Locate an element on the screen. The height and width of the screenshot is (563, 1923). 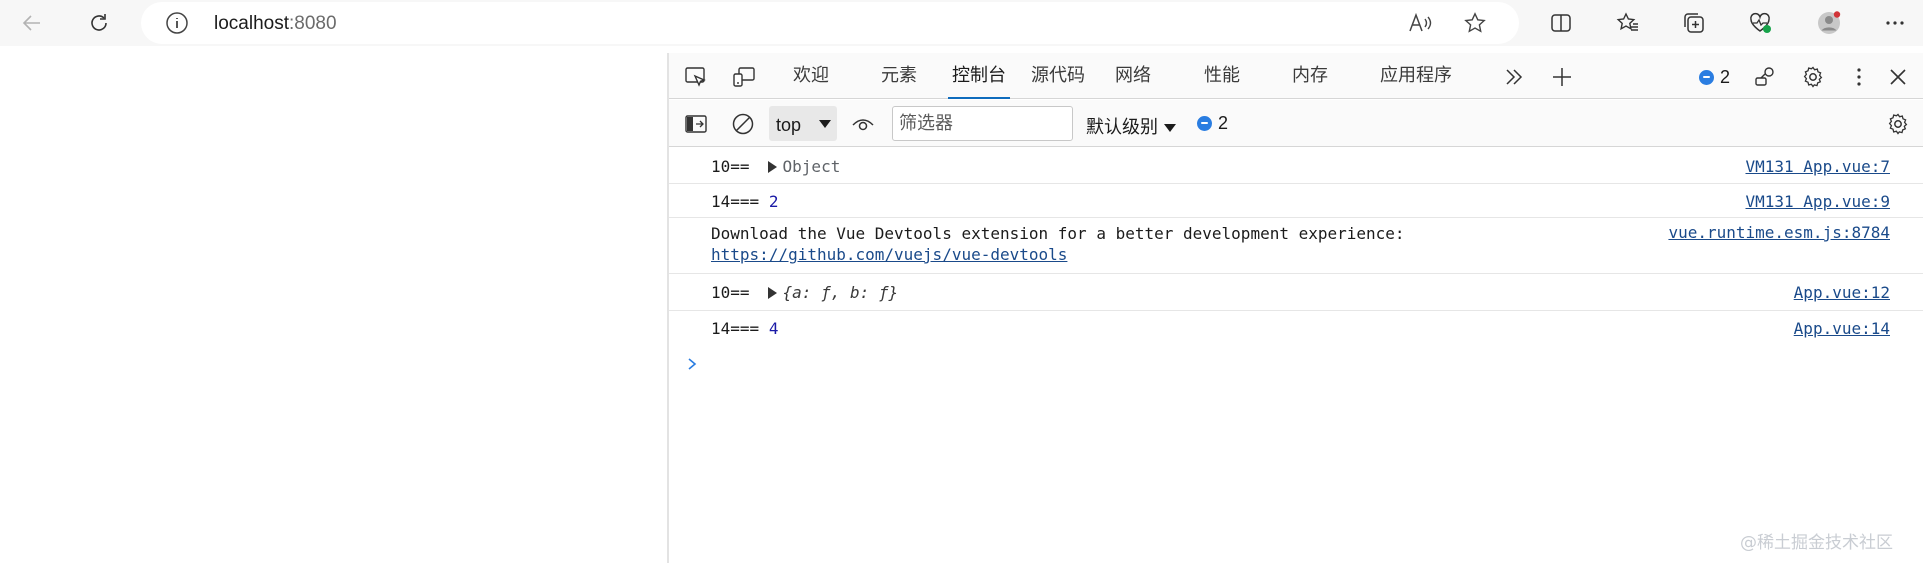
site-info-icon is located at coordinates (177, 23).